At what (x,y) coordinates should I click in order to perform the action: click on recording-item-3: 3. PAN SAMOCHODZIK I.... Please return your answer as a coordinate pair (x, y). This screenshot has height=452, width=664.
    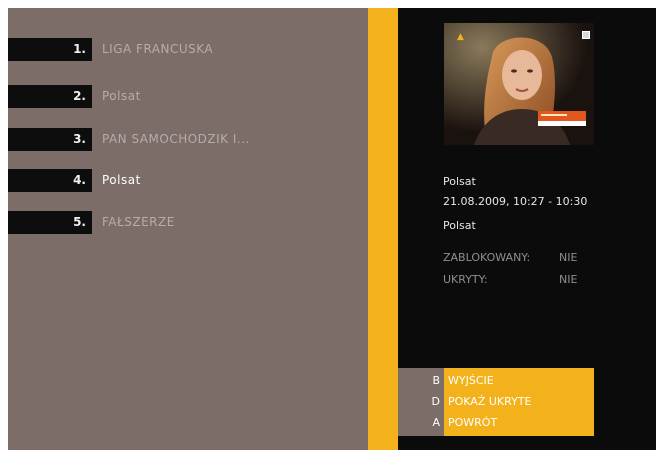
    Looking at the image, I should click on (188, 139).